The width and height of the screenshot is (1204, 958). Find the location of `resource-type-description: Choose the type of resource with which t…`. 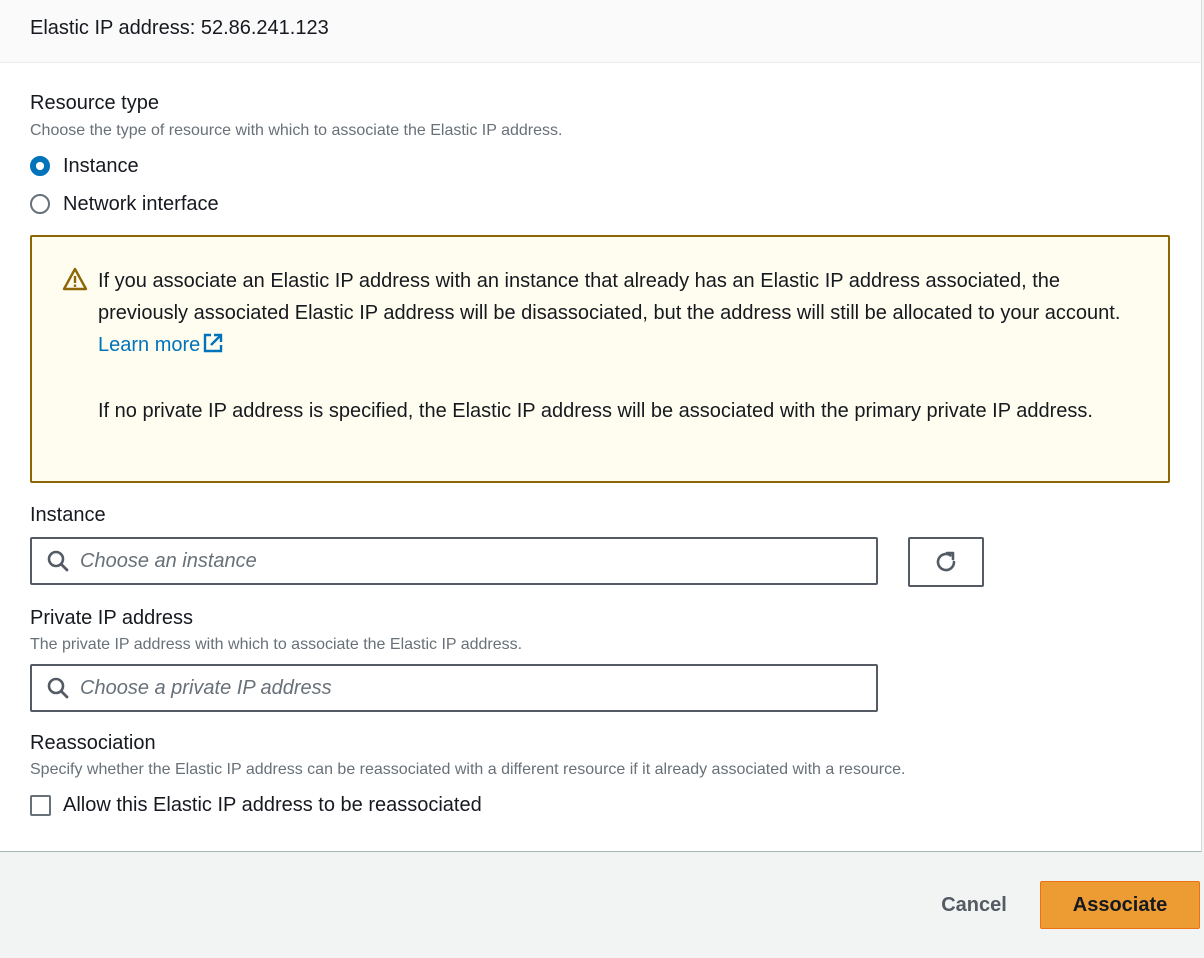

resource-type-description: Choose the type of resource with which t… is located at coordinates (296, 130).